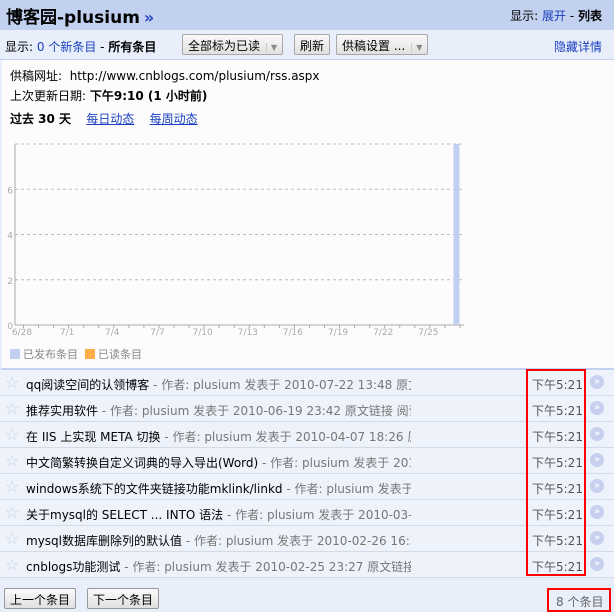  What do you see at coordinates (338, 333) in the screenshot?
I see `x-tick-label: 7/19` at bounding box center [338, 333].